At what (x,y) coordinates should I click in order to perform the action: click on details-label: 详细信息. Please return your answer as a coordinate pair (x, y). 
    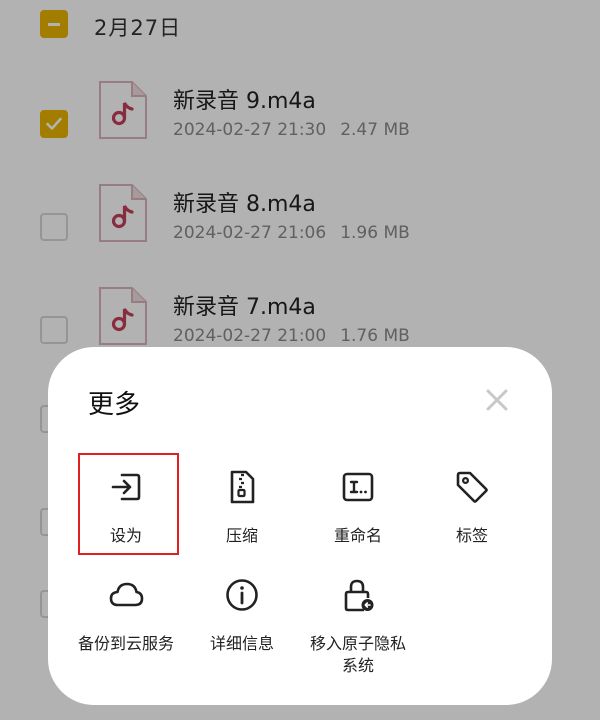
    Looking at the image, I should click on (241, 643).